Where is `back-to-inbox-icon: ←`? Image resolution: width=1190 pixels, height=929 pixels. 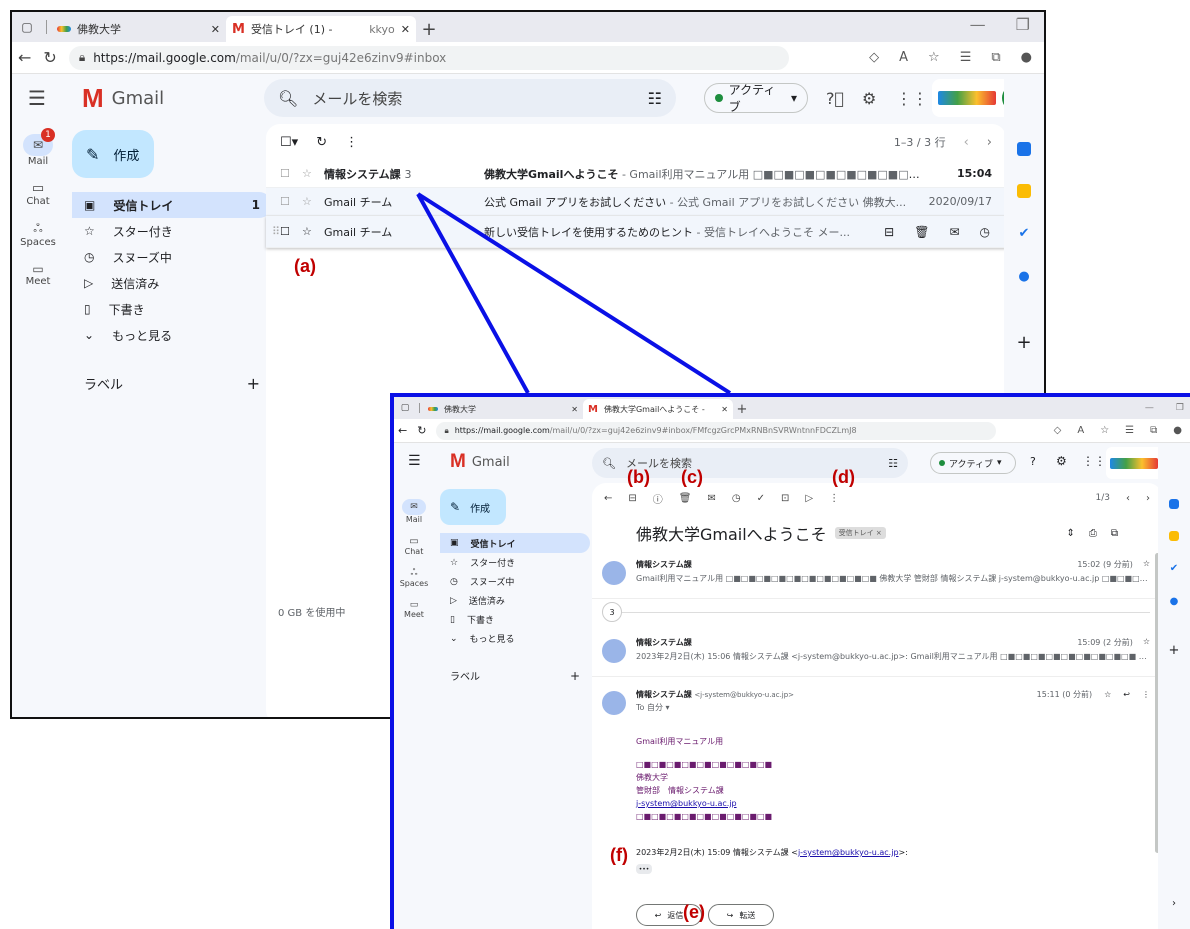 back-to-inbox-icon: ← is located at coordinates (608, 498).